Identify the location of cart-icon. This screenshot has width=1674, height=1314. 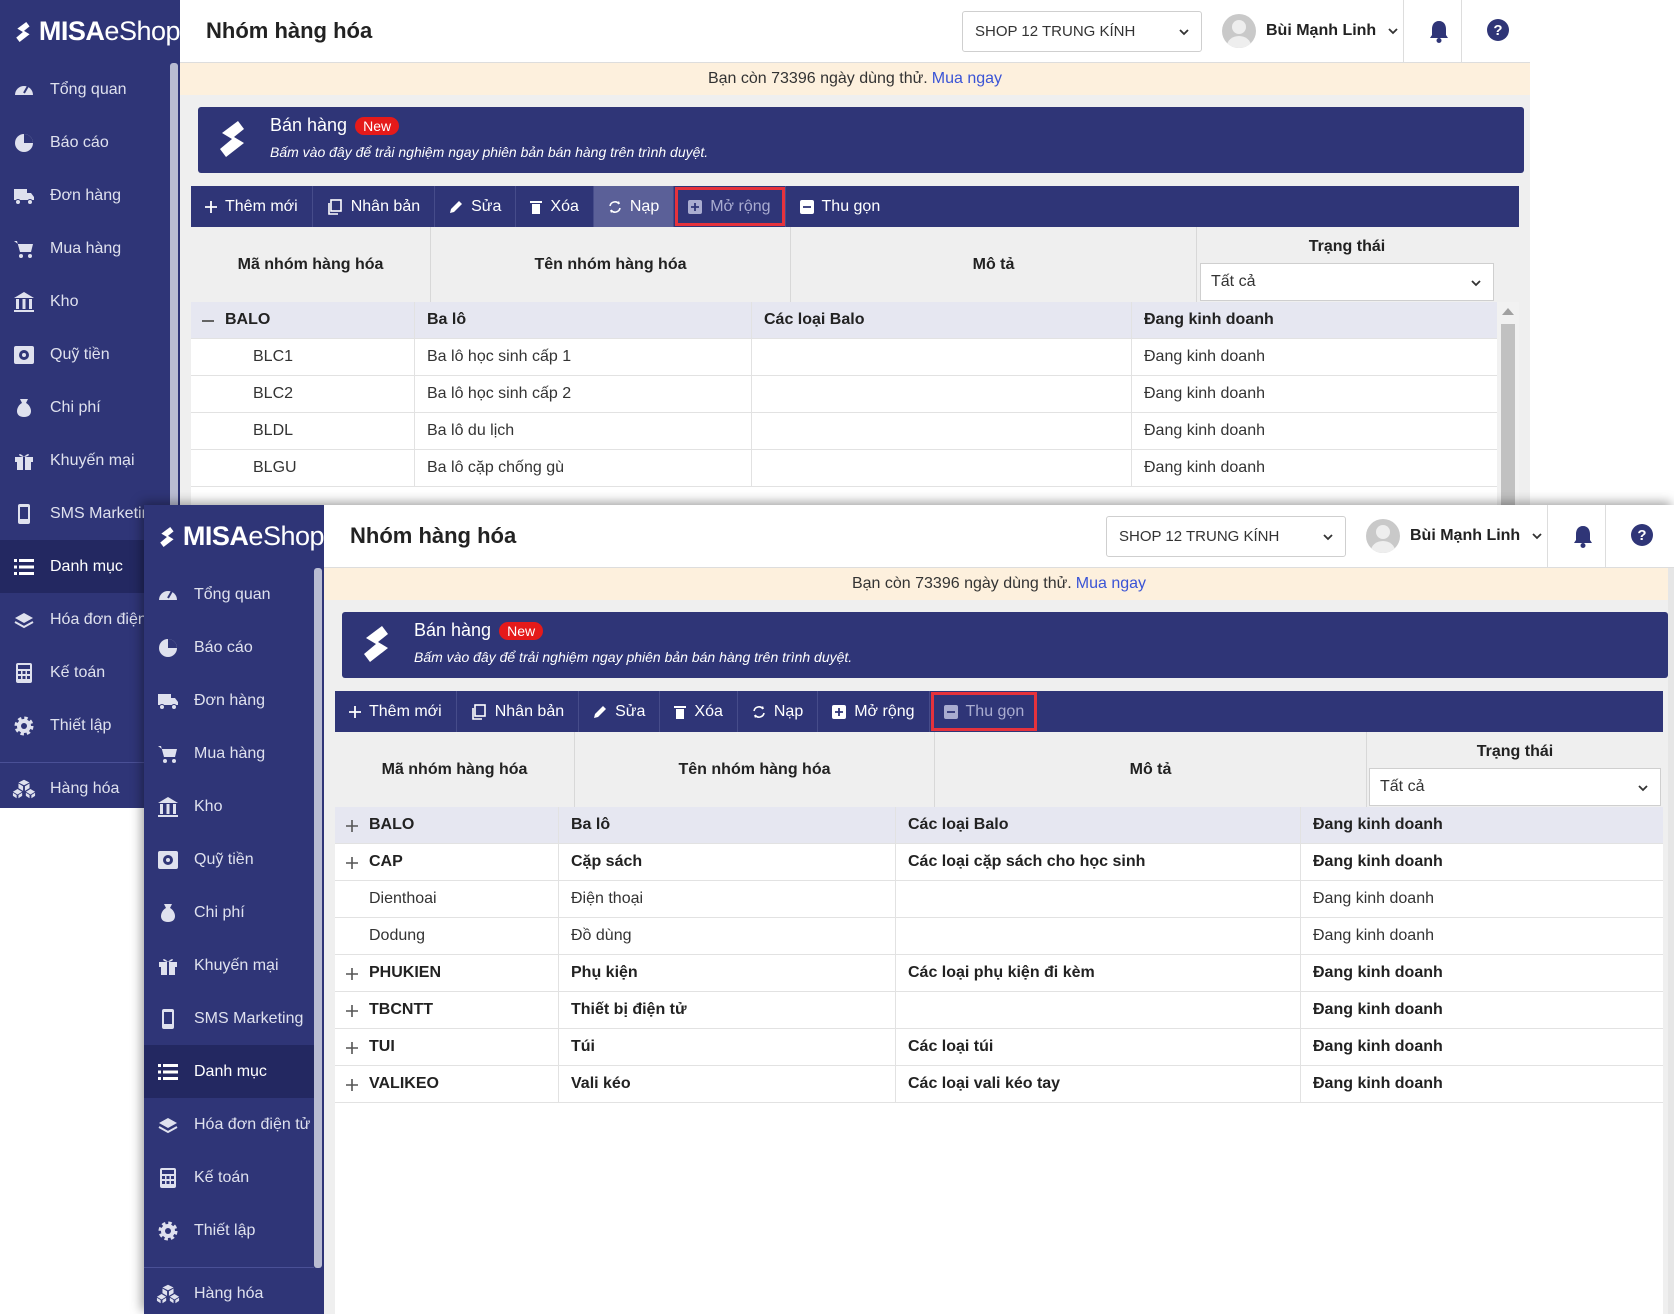
(168, 754).